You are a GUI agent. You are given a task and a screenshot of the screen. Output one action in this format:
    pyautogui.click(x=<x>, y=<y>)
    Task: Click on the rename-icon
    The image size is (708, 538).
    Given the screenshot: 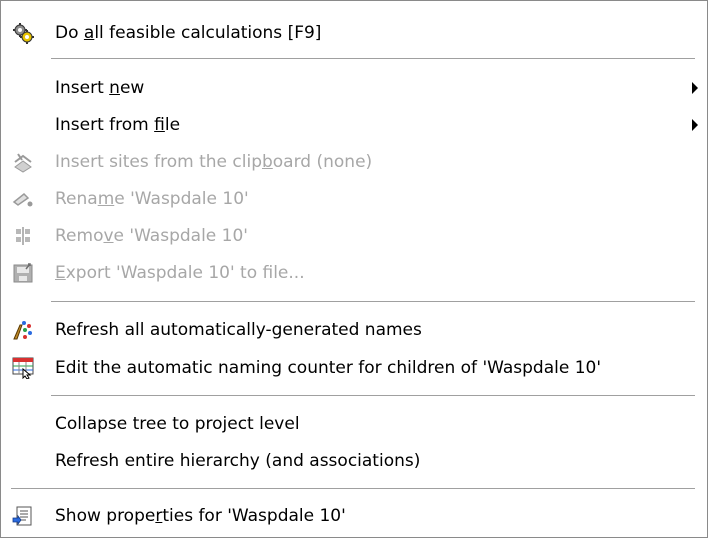 What is the action you would take?
    pyautogui.click(x=23, y=199)
    